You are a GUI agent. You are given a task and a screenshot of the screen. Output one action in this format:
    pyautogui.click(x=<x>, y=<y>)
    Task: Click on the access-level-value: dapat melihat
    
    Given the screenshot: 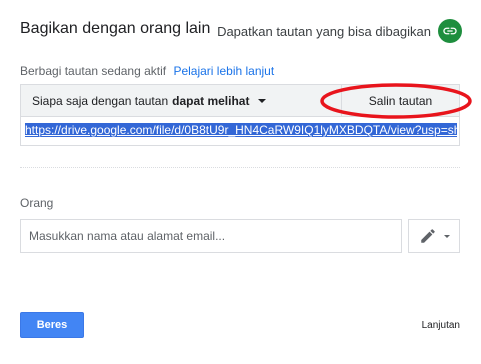 What is the action you would take?
    pyautogui.click(x=211, y=101)
    